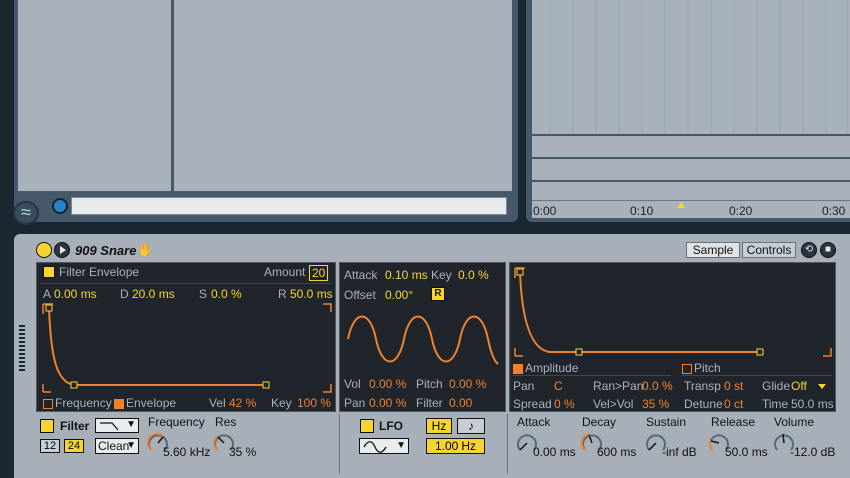  Describe the element at coordinates (282, 294) in the screenshot. I see `release-label: R` at that location.